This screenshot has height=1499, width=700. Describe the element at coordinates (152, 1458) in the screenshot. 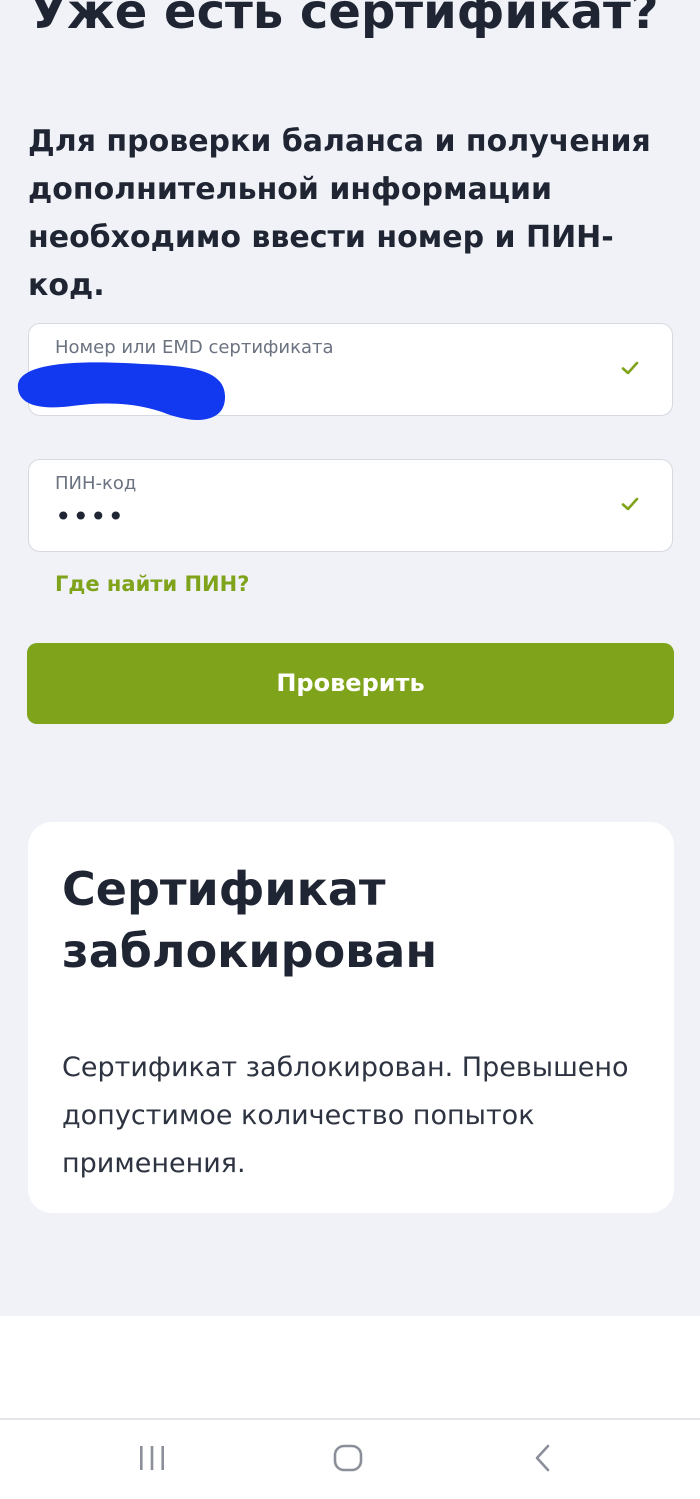

I see `recents-icon` at that location.